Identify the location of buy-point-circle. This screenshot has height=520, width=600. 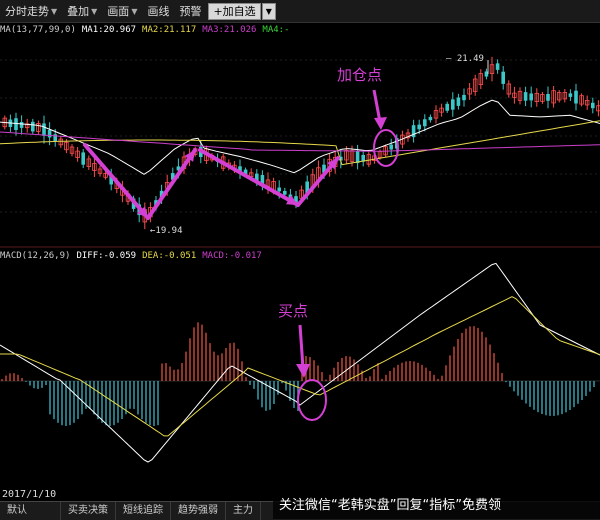
(312, 400).